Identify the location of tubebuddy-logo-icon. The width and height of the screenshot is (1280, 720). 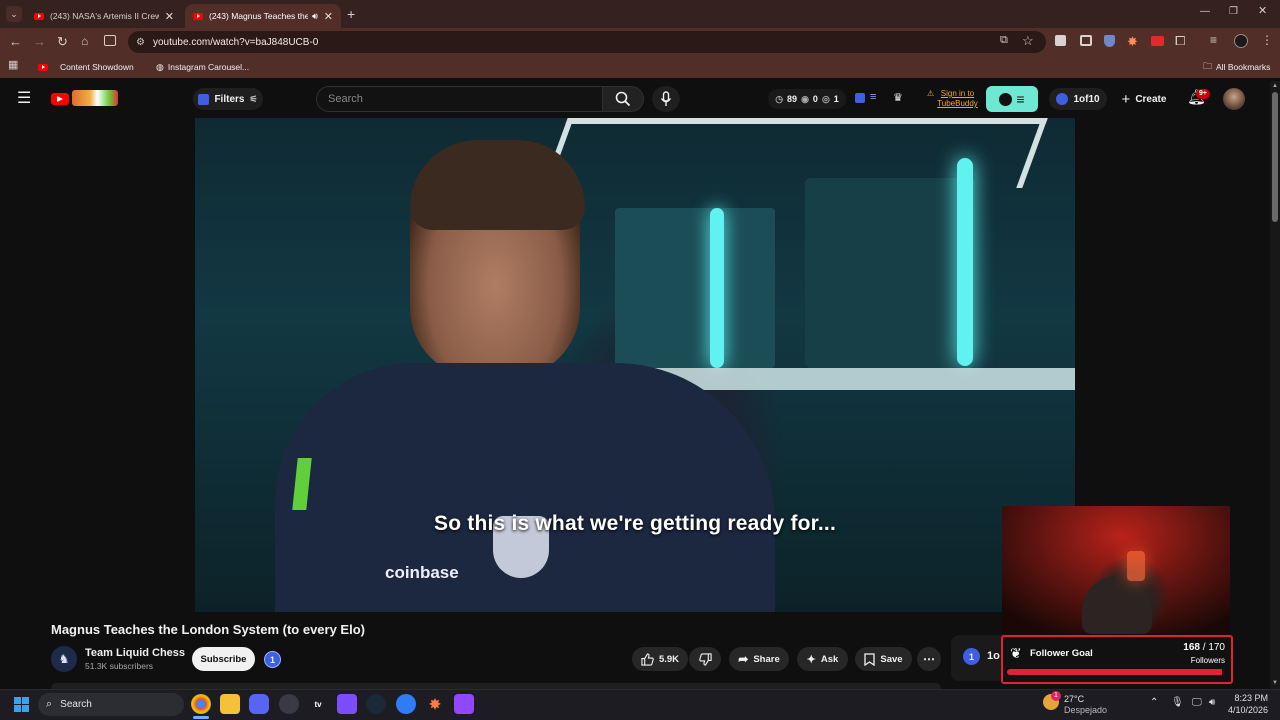
(1006, 99).